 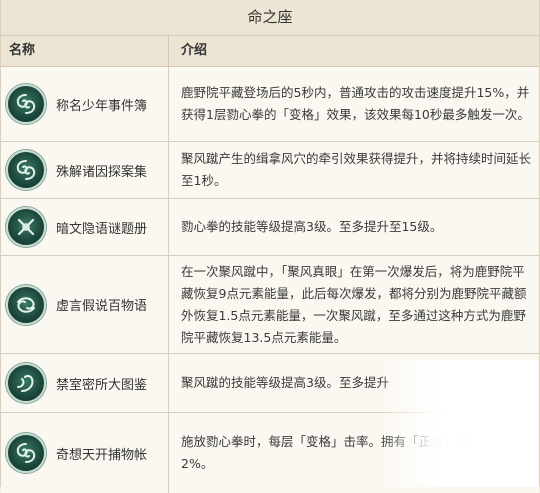 I want to click on name-cell: 禁室密所大图鉴, so click(x=85, y=383).